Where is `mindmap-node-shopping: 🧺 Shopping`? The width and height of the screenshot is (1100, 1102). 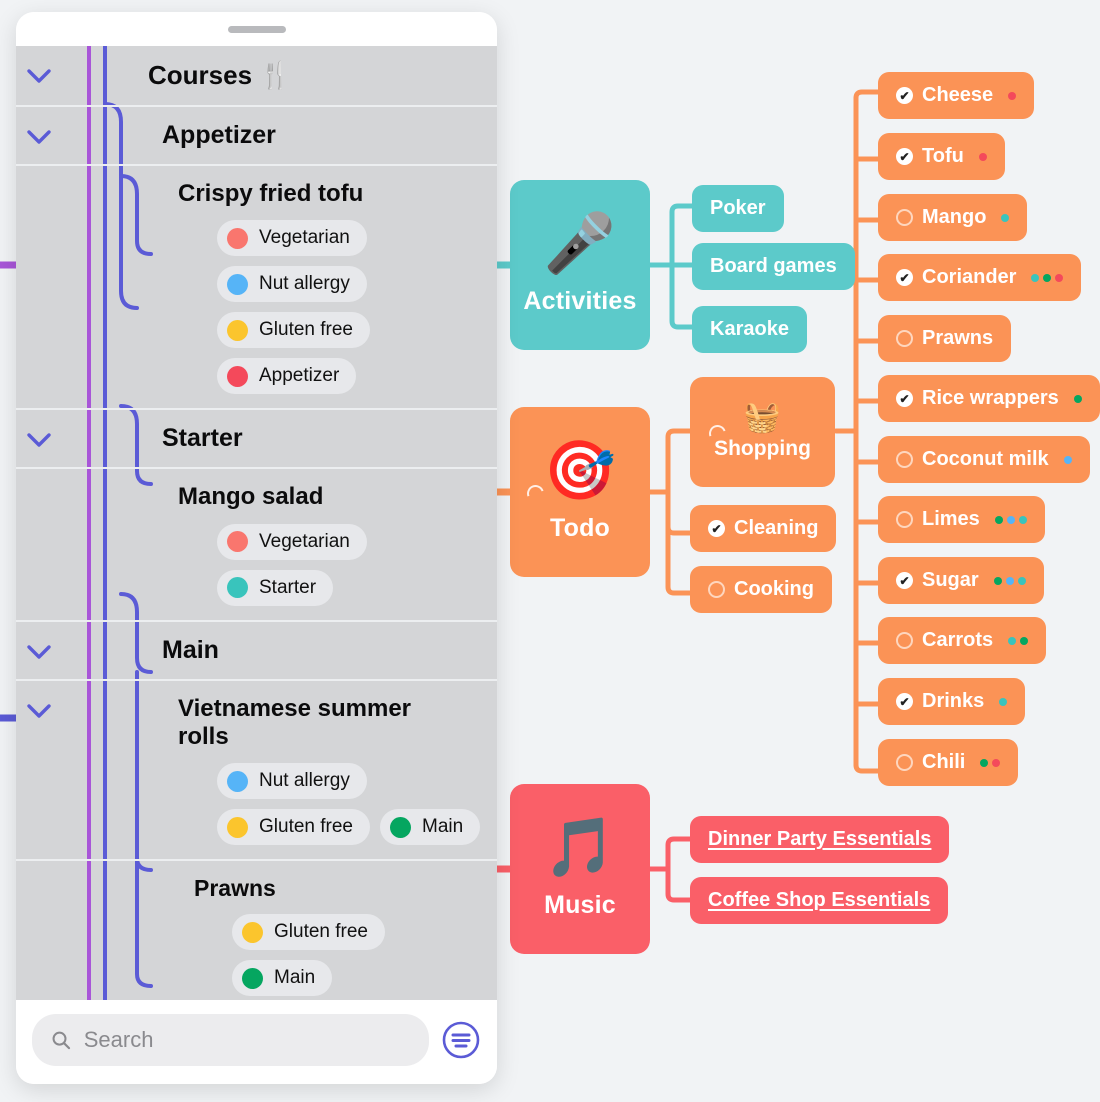
mindmap-node-shopping: 🧺 Shopping is located at coordinates (762, 432).